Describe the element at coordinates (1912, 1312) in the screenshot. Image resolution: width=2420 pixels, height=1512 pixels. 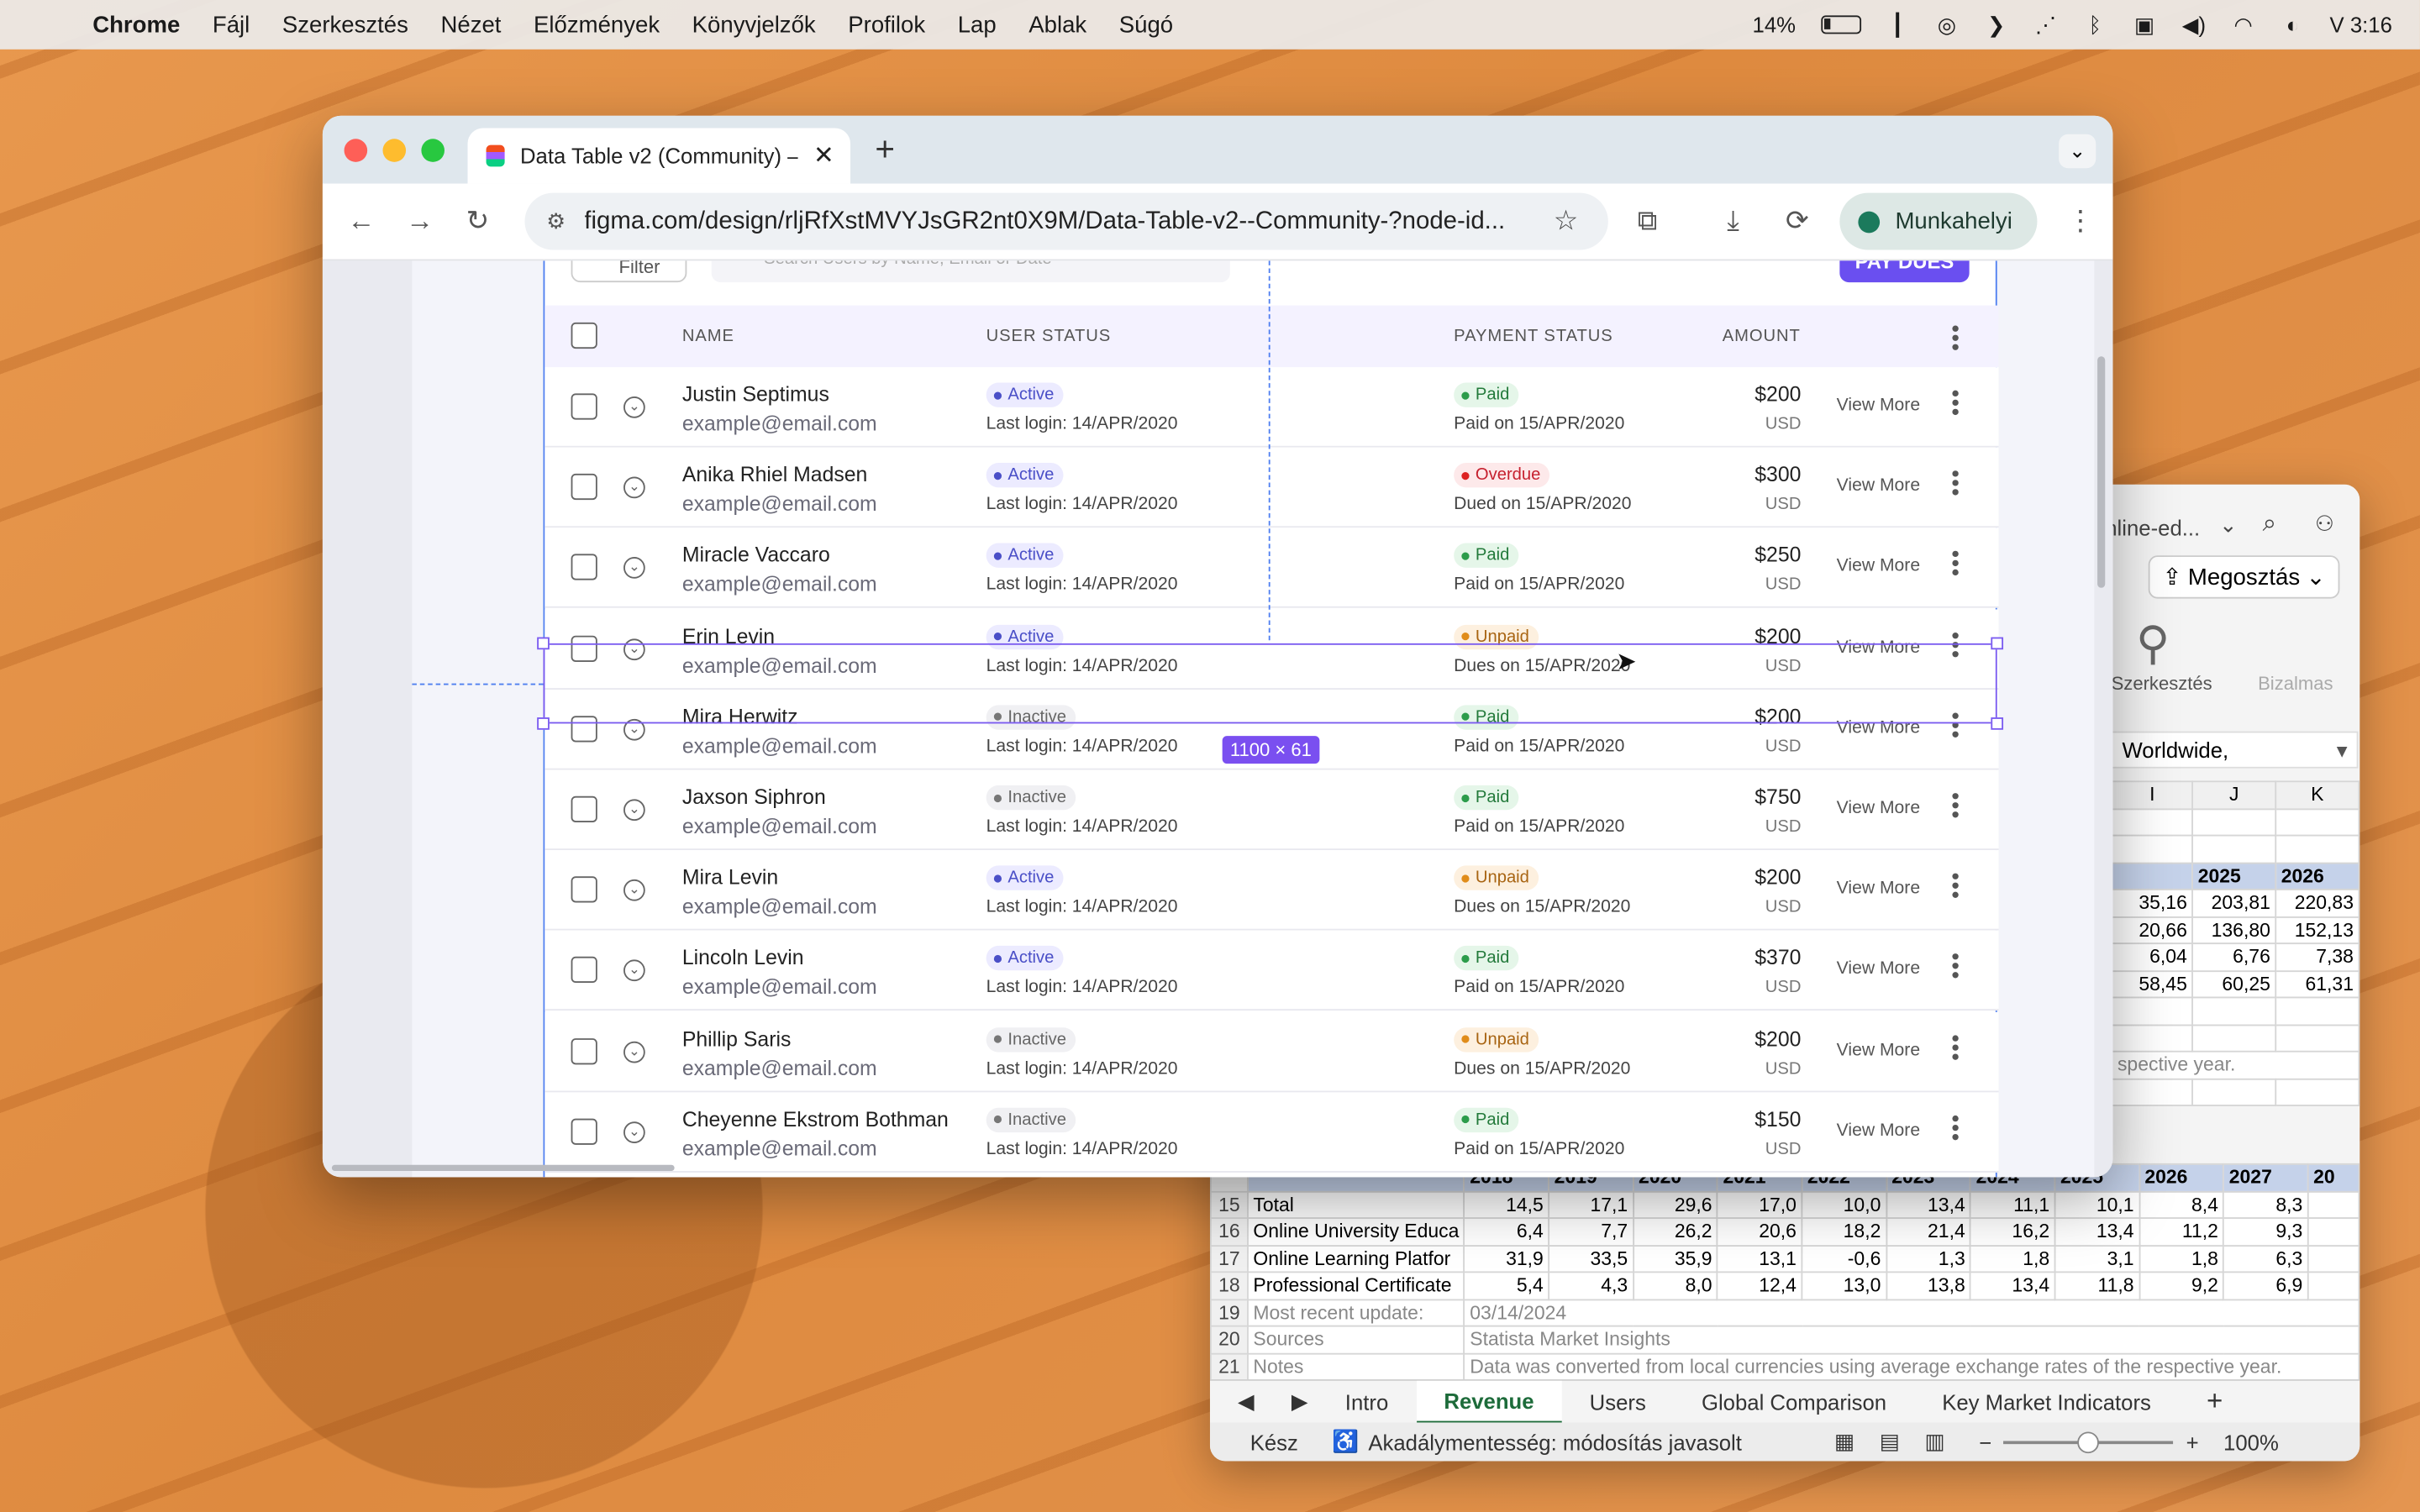
I see `cell: 03/14/2024` at that location.